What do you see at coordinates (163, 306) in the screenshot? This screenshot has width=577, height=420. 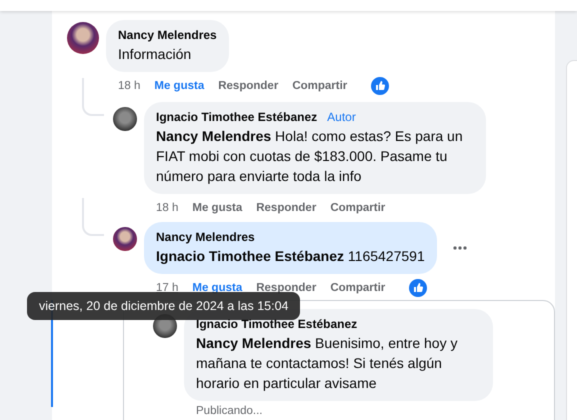 I see `date-tooltip: viernes, 20 de diciembre de 2024 a las 15:04` at bounding box center [163, 306].